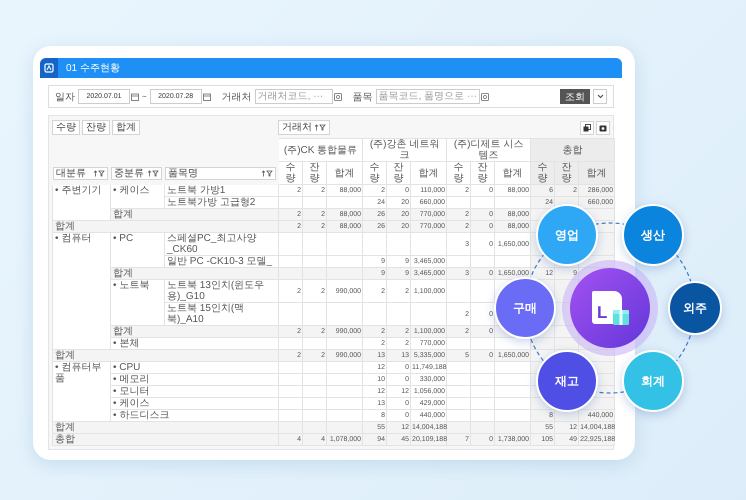  Describe the element at coordinates (126, 127) in the screenshot. I see `measure-button: 합계` at that location.